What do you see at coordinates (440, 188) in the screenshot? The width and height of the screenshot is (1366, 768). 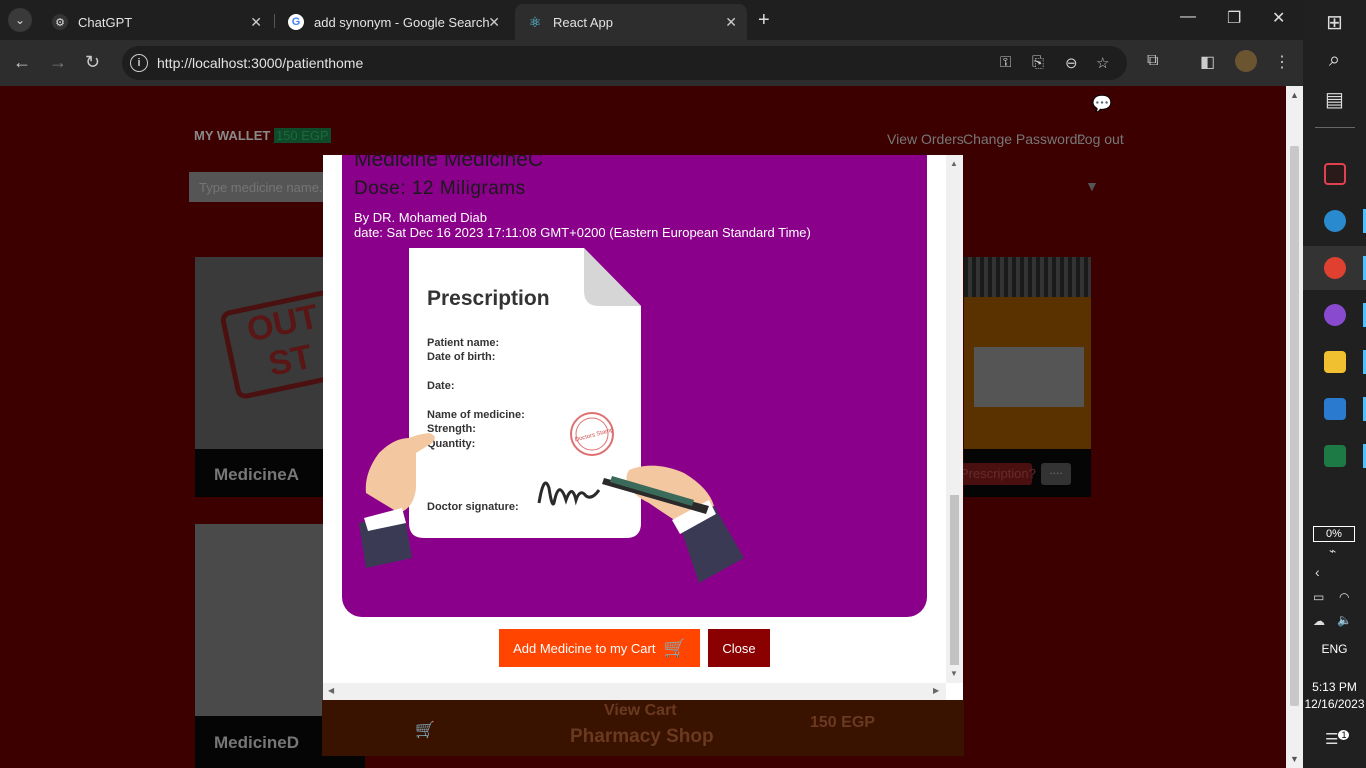 I see `modal-dose: Dose: 12 Miligrams` at bounding box center [440, 188].